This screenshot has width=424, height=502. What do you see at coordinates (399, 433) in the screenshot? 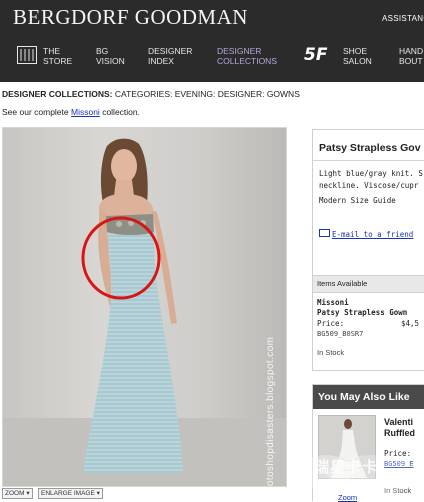
I see `recommended-name-line: Ruffled` at bounding box center [399, 433].